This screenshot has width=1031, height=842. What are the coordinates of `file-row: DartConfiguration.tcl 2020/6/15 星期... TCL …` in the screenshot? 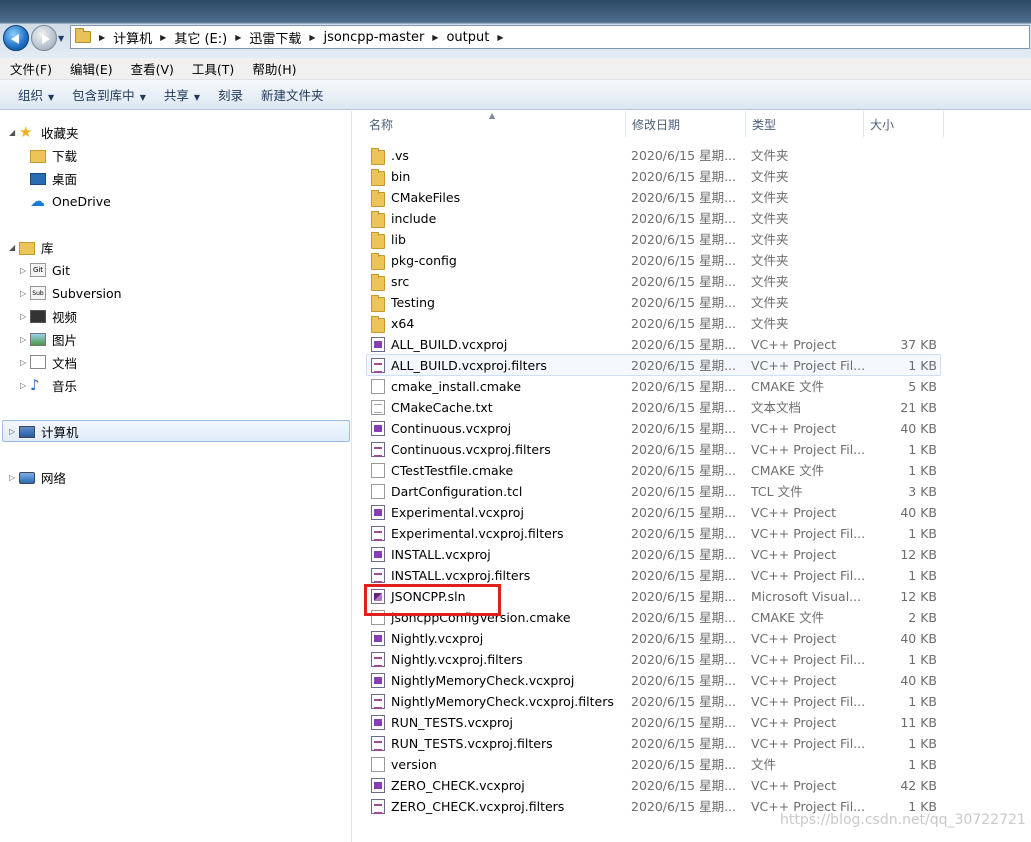 It's located at (692, 491).